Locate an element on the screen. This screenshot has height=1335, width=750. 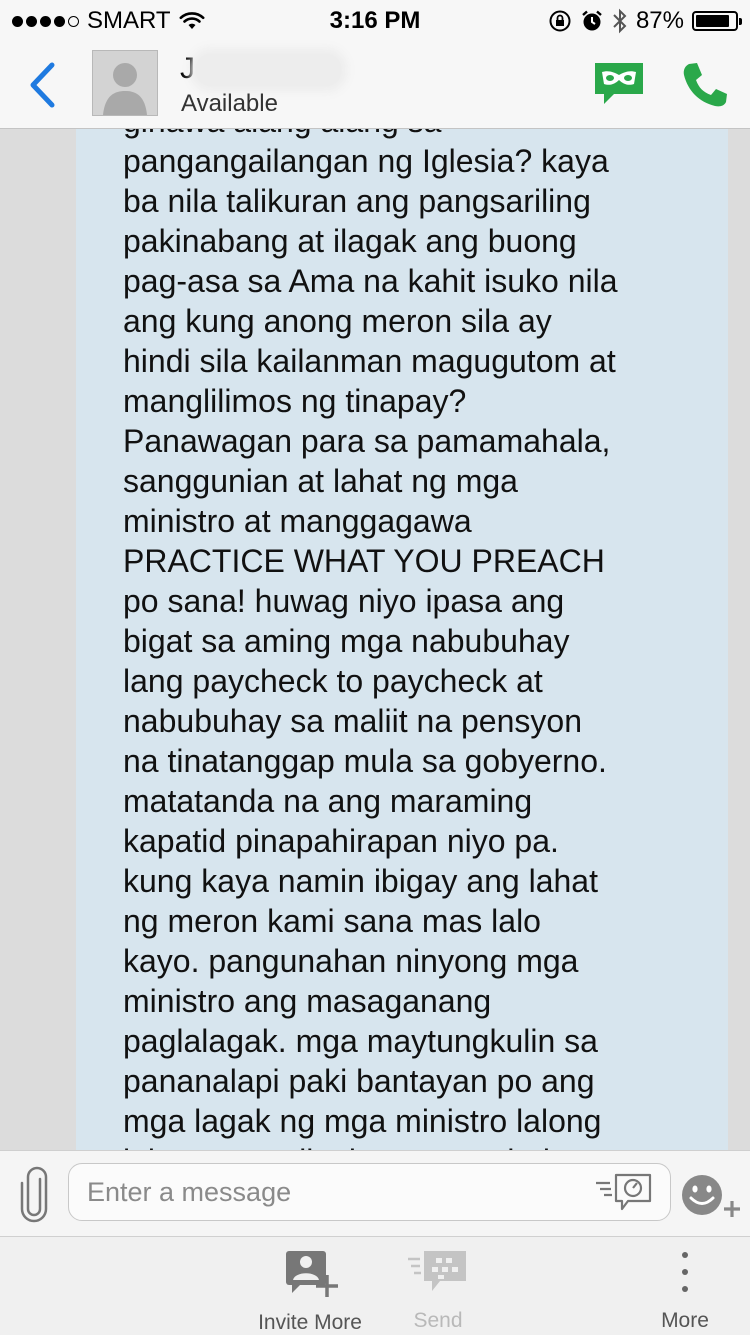
invite-more-label: Invite More is located at coordinates (310, 1322).